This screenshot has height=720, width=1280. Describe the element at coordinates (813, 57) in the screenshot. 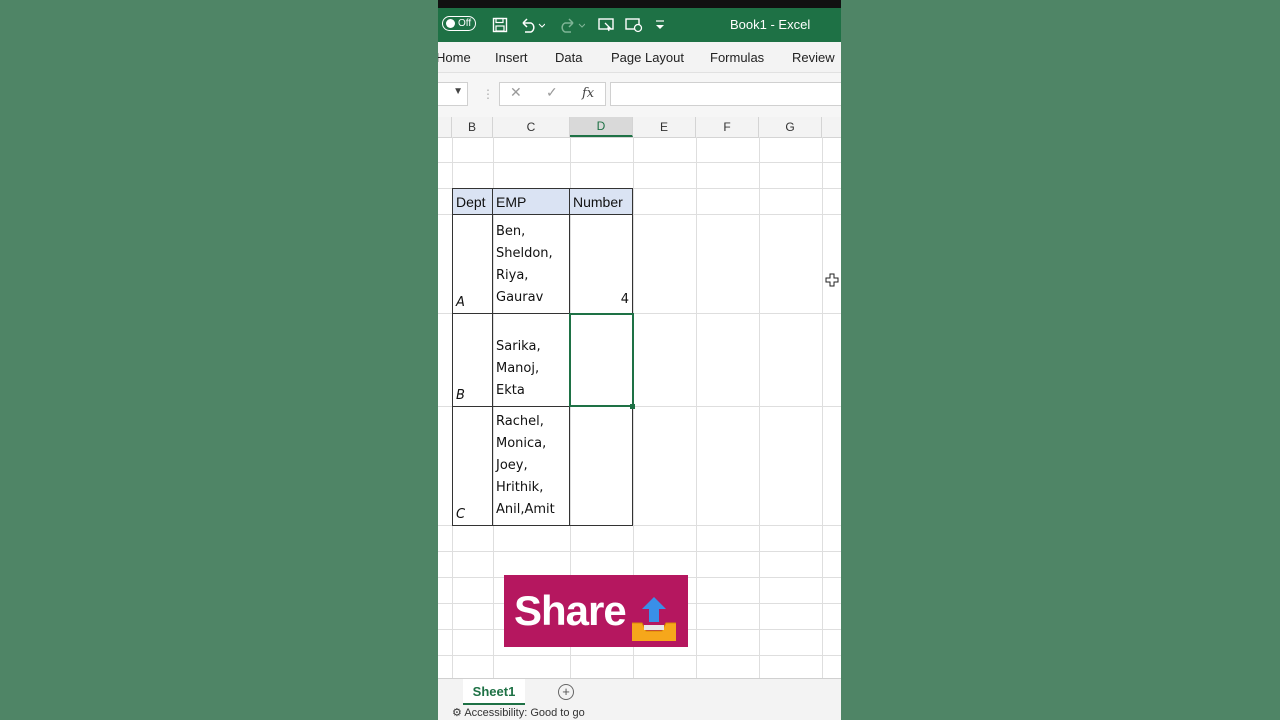

I see `tab-review: Review` at that location.